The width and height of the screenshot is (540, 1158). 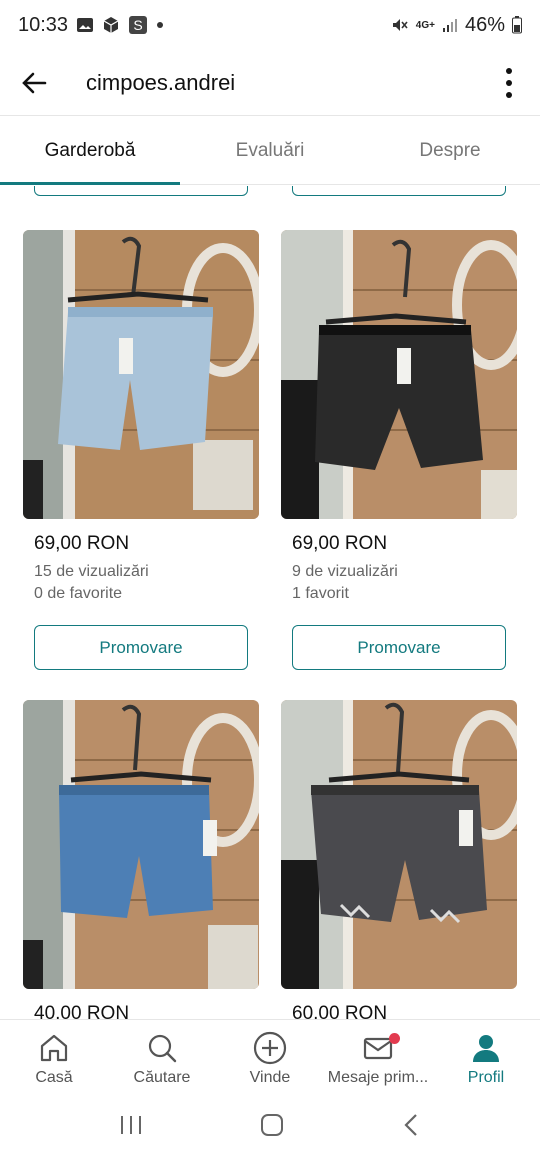 I want to click on svg-text: S, so click(x=137, y=25).